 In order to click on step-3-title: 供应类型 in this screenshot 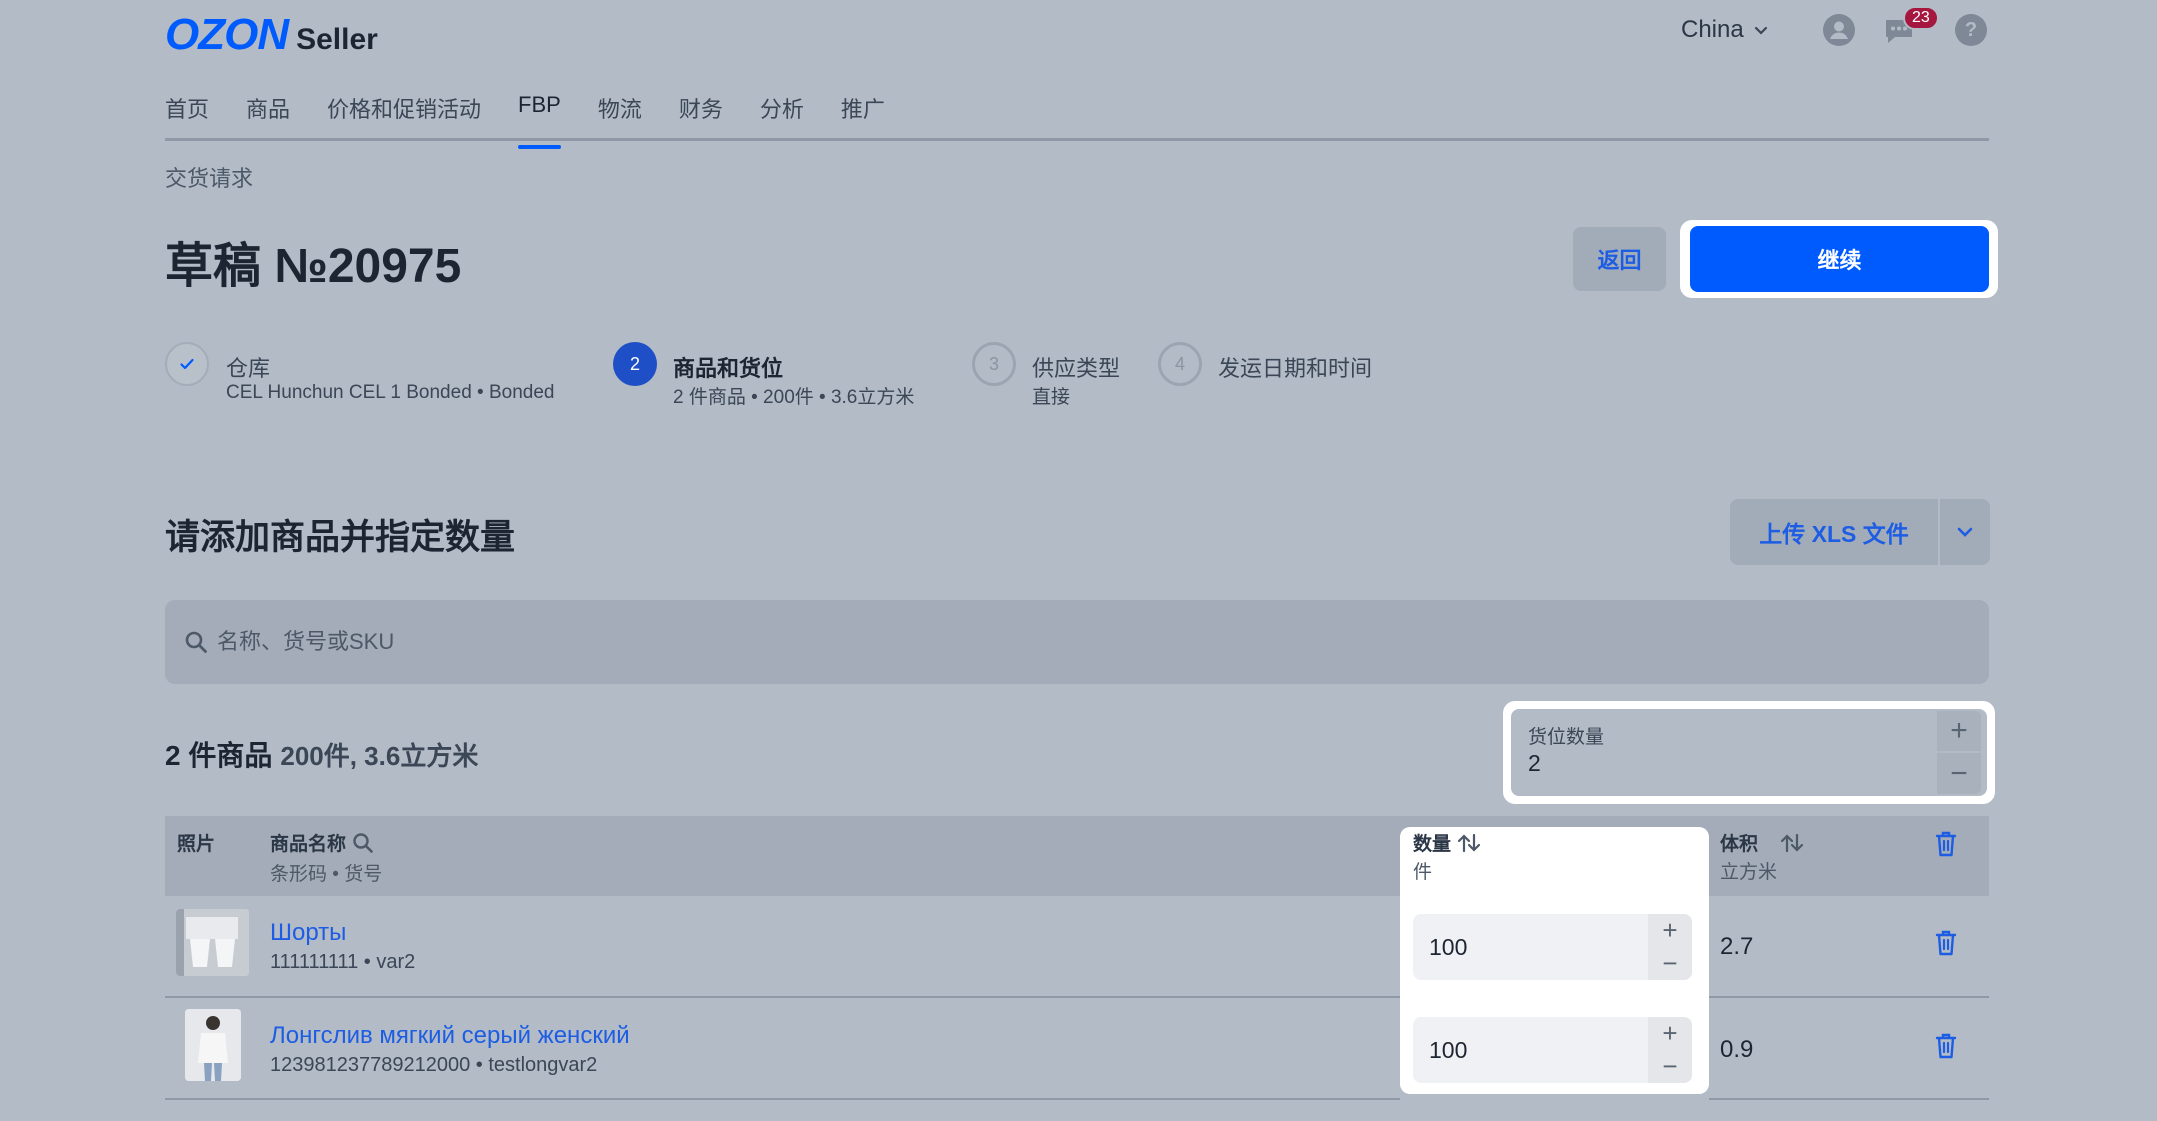, I will do `click(1076, 368)`.